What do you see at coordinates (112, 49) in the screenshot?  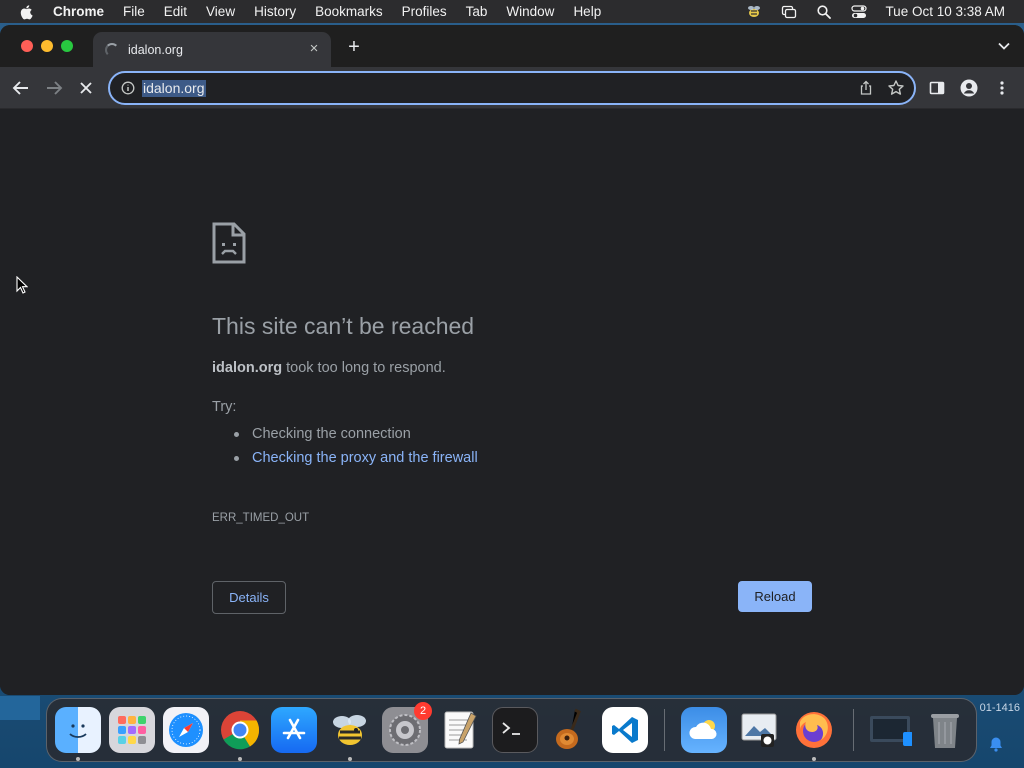 I see `loading-spinner-icon` at bounding box center [112, 49].